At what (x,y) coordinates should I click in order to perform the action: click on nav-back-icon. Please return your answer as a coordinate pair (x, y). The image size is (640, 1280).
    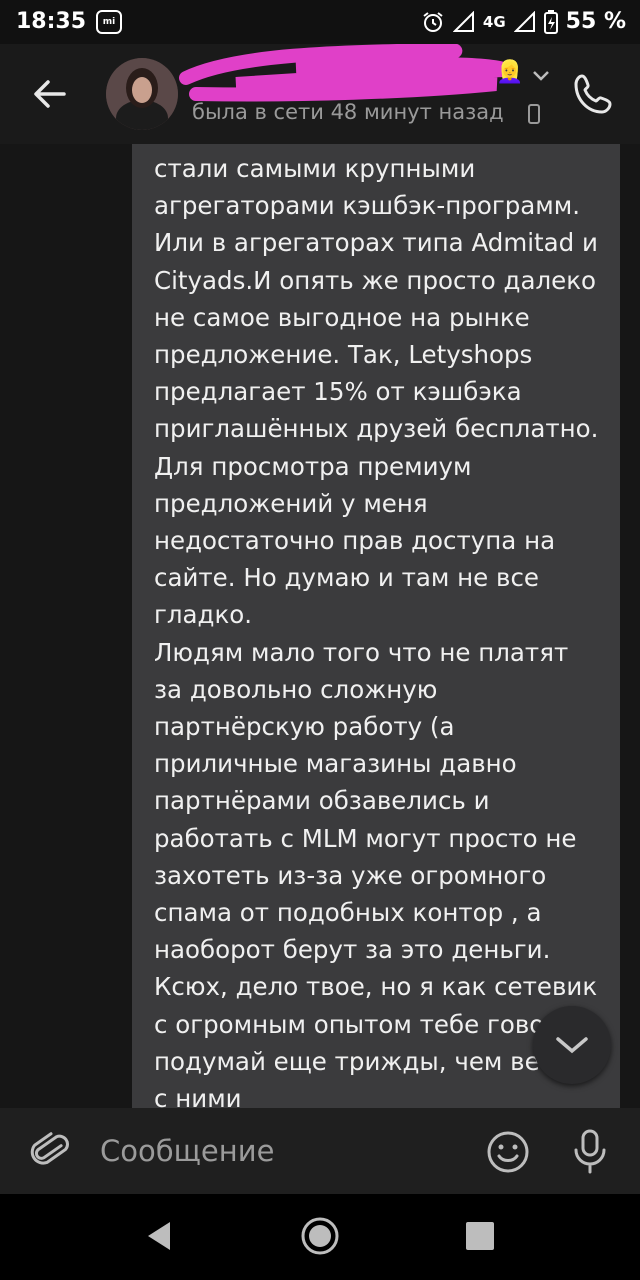
    Looking at the image, I should click on (159, 1236).